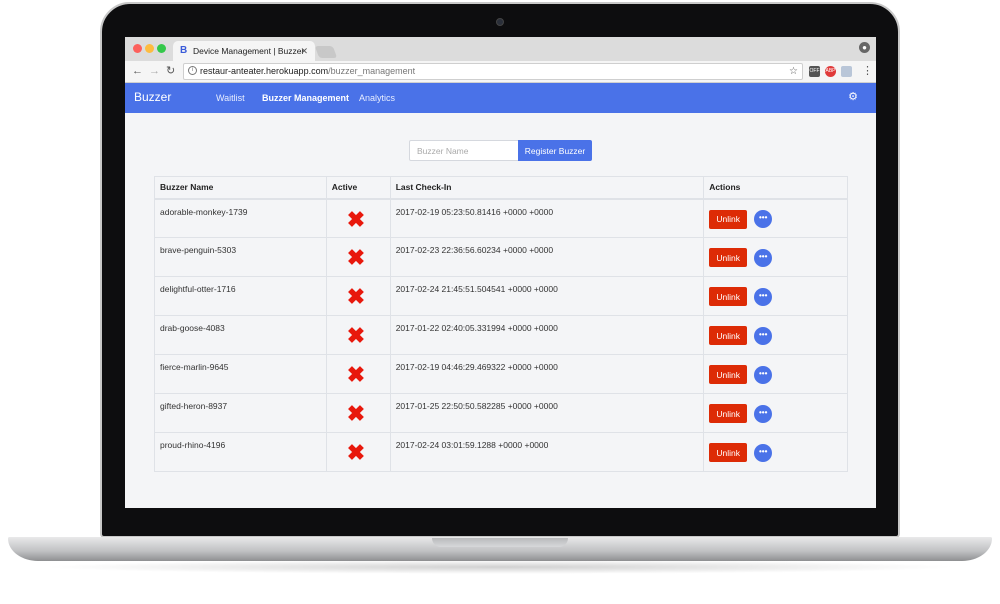  Describe the element at coordinates (547, 374) in the screenshot. I see `last-checkin-cell: 2017-02-19 04:46:29.469322 +0000 +0000` at that location.